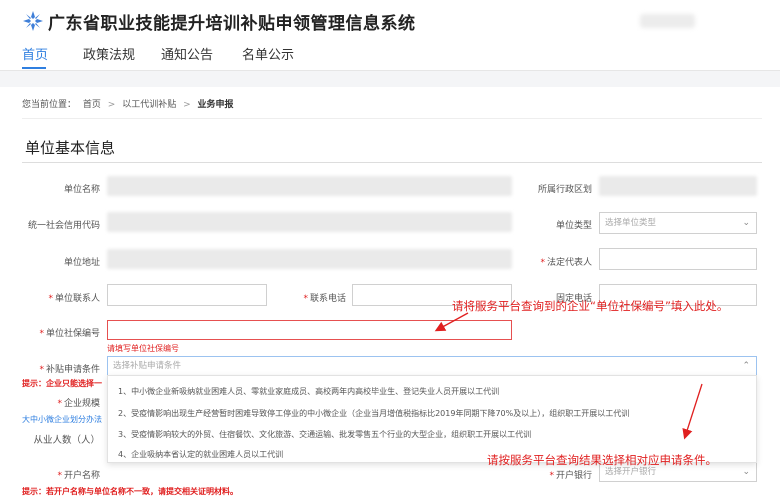 The image size is (780, 500). What do you see at coordinates (564, 190) in the screenshot?
I see `label-region: 所属行政区划` at bounding box center [564, 190].